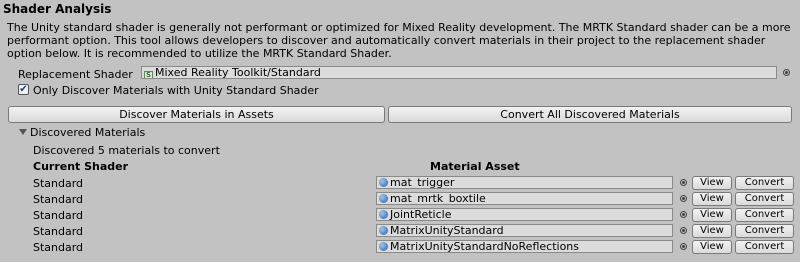  I want to click on material-asset-field: MatrixUnityStandard, so click(524, 230).